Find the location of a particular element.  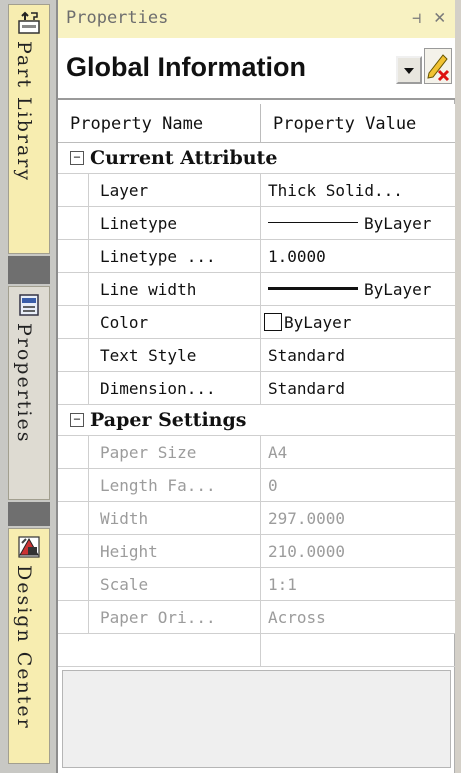

object-selector: Global Information is located at coordinates (256, 69).